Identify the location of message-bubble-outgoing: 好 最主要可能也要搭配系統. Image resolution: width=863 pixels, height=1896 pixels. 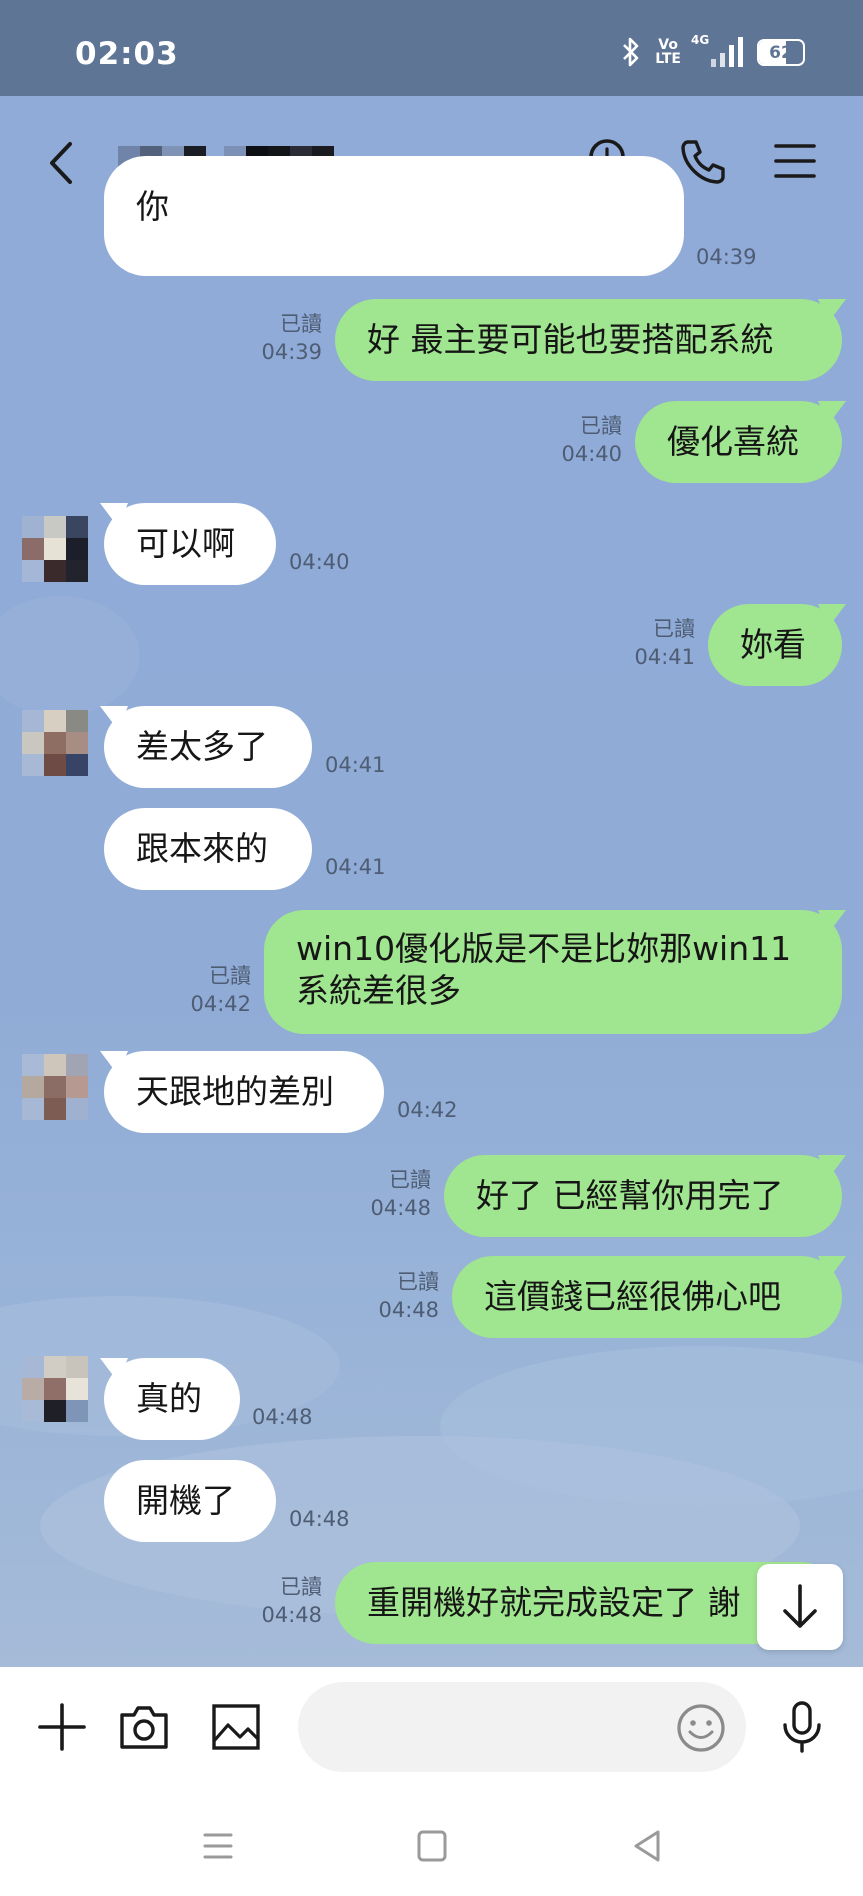
(590, 340).